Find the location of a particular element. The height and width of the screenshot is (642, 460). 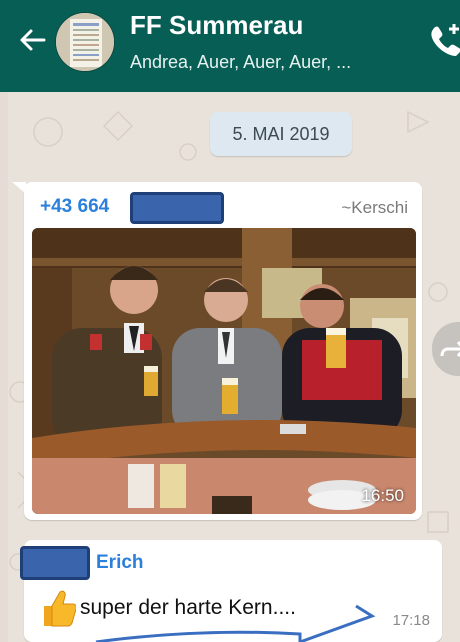

chat-title: FF Summerau is located at coordinates (216, 25).